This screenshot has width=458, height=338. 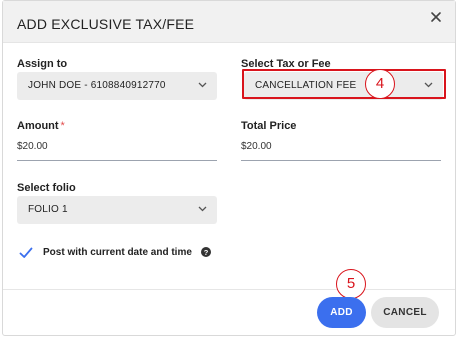 I want to click on assign-to-label: Assign to, so click(x=42, y=64).